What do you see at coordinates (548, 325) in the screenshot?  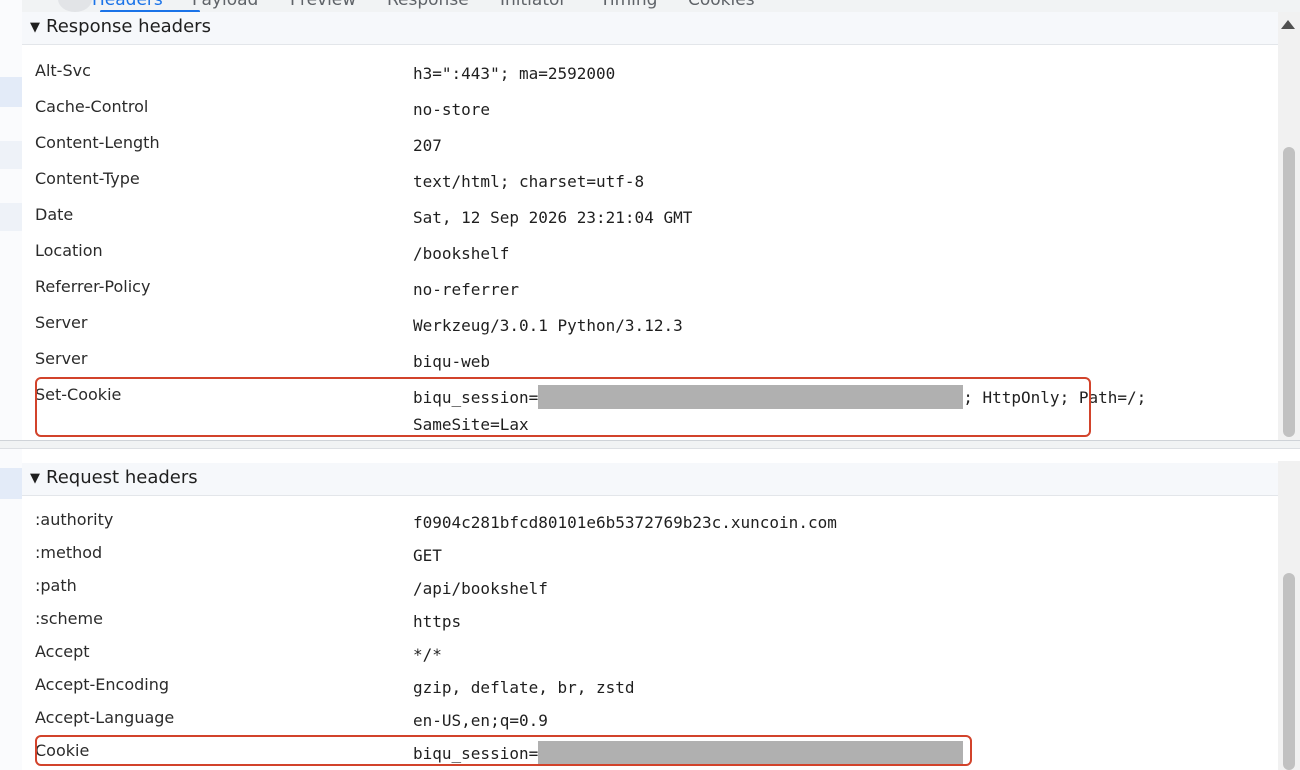 I see `header-value: Werkzeug/3.0.1 Python/3.12.3` at bounding box center [548, 325].